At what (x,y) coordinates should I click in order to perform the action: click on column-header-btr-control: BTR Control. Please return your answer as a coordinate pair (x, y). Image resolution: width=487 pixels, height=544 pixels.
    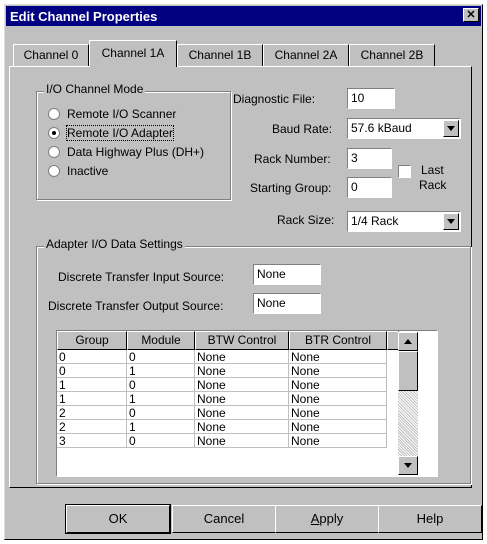
    Looking at the image, I should click on (338, 340).